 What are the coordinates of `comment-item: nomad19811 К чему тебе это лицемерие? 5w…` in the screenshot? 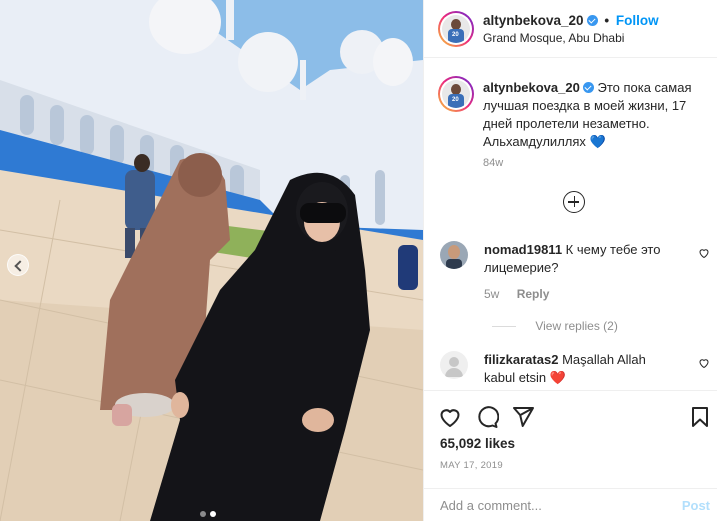 It's located at (575, 291).